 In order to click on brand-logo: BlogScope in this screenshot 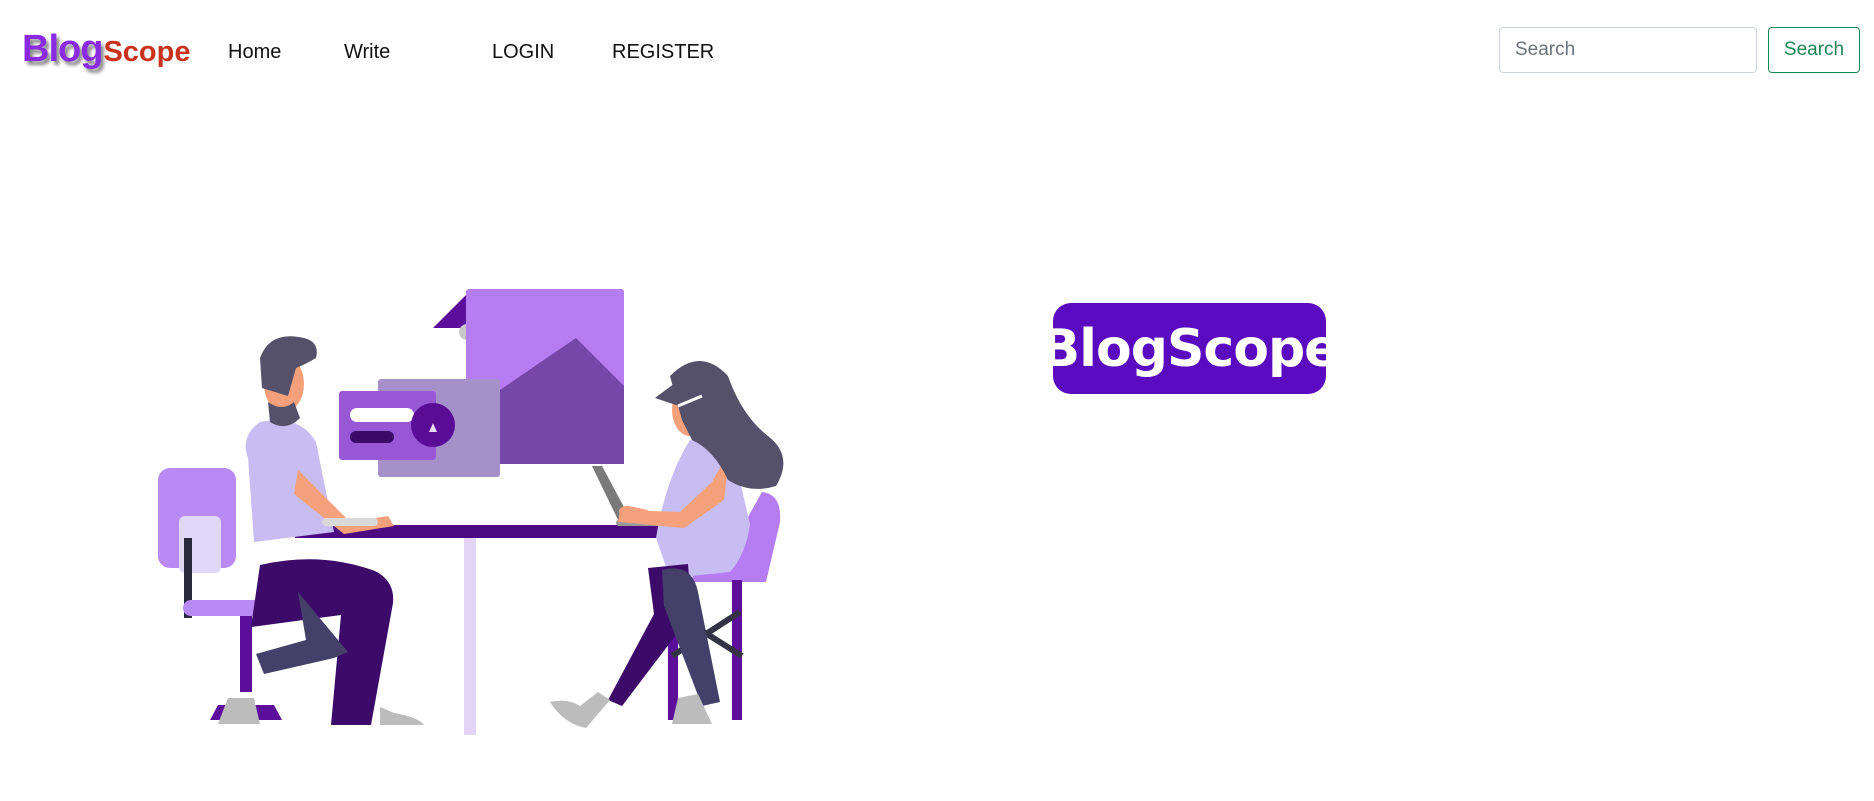, I will do `click(106, 49)`.